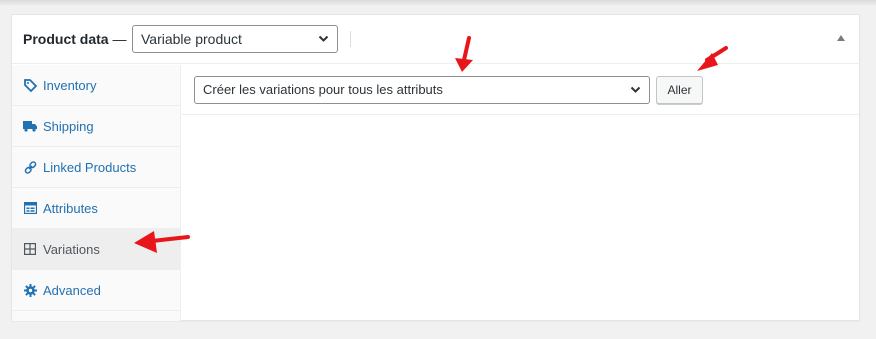  Describe the element at coordinates (679, 90) in the screenshot. I see `go-button: Aller` at that location.